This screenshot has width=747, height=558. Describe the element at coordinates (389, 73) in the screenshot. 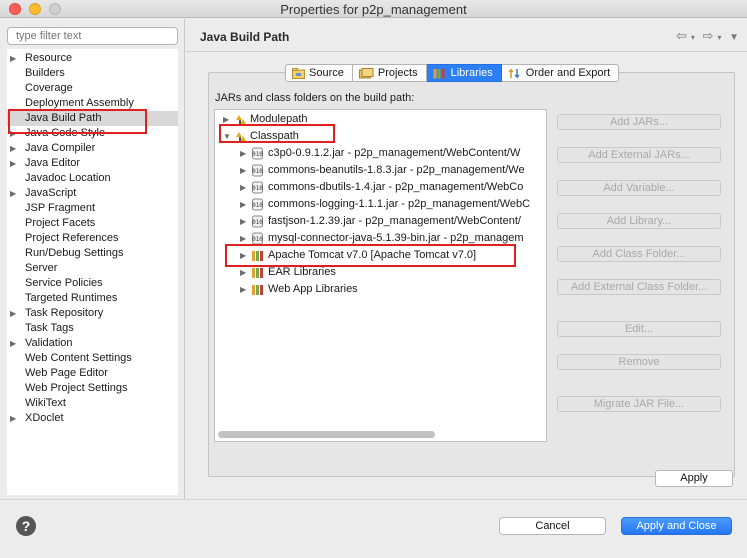

I see `tab-projects: Projects` at that location.